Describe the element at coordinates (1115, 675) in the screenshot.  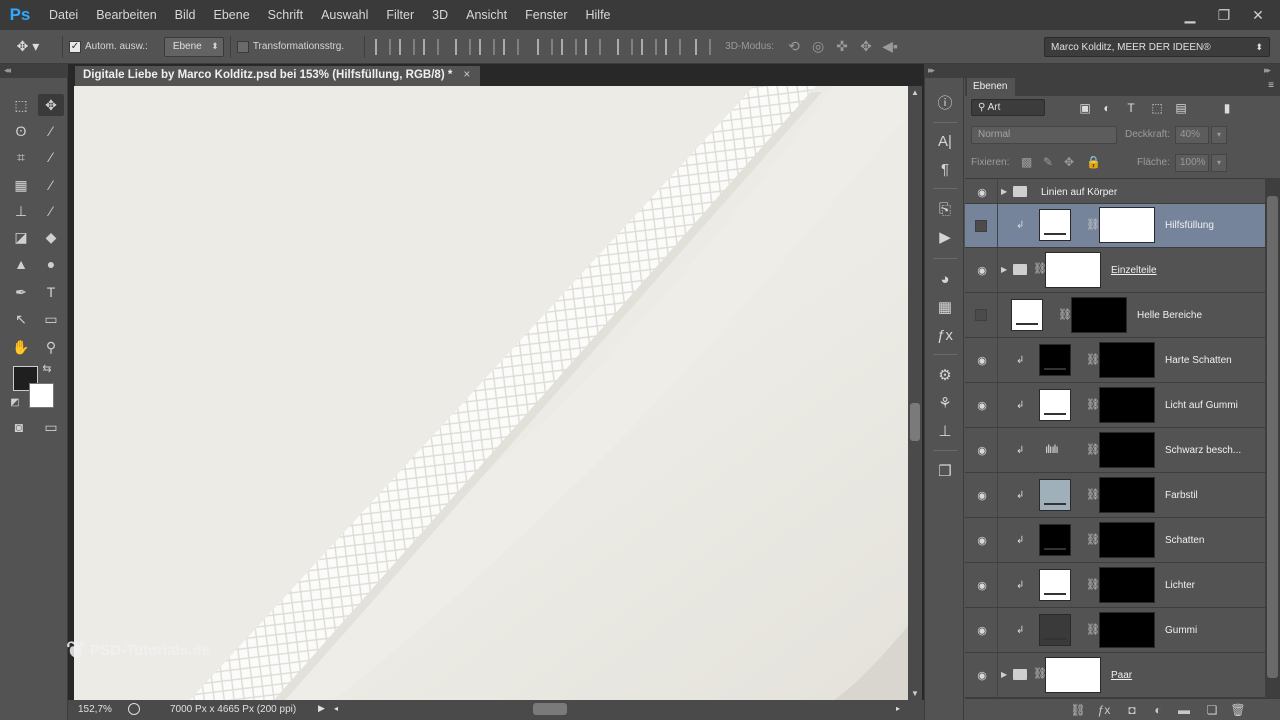
I see `layer-row-paar: ◉ ▶ ⛓ Paar` at that location.